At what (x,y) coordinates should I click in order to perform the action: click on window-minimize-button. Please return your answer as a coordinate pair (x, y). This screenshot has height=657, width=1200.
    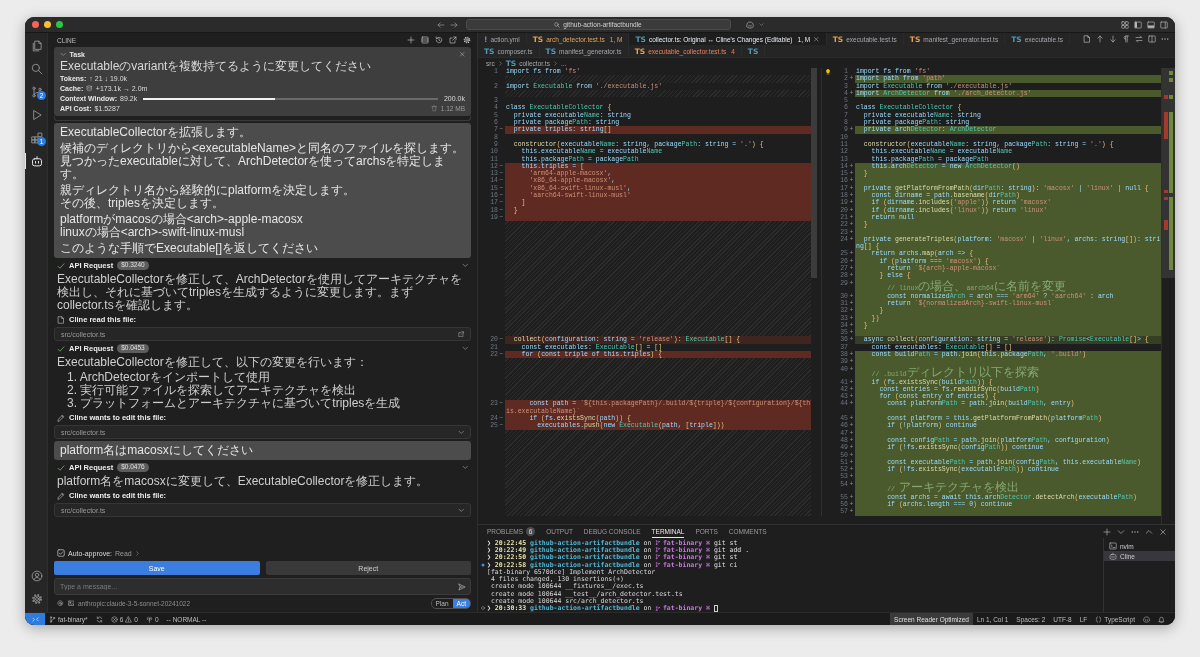
    Looking at the image, I should click on (47, 24).